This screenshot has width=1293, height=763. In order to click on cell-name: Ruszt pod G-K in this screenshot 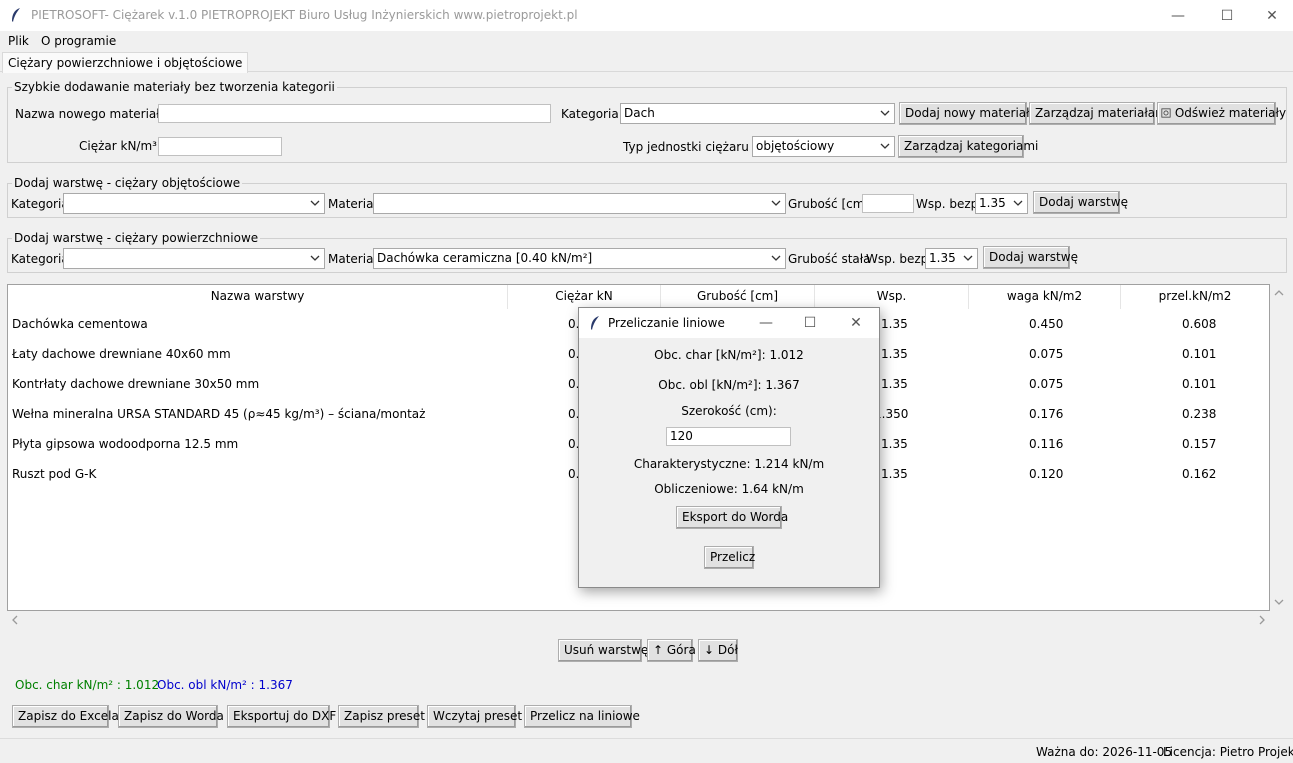, I will do `click(54, 474)`.